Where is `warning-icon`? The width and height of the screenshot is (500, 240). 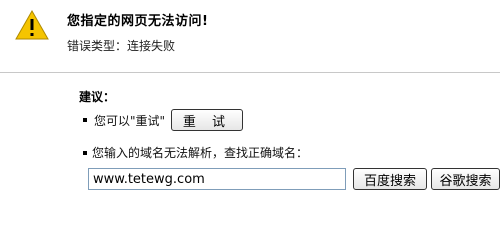
warning-icon is located at coordinates (32, 25).